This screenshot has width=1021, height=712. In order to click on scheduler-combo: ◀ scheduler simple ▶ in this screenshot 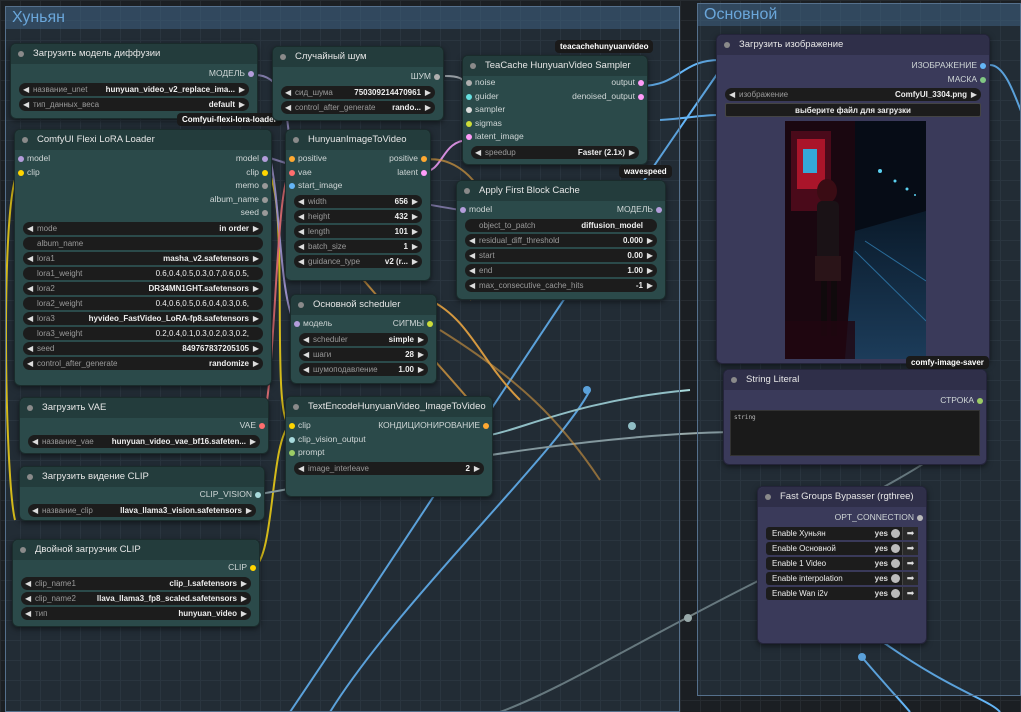, I will do `click(363, 339)`.